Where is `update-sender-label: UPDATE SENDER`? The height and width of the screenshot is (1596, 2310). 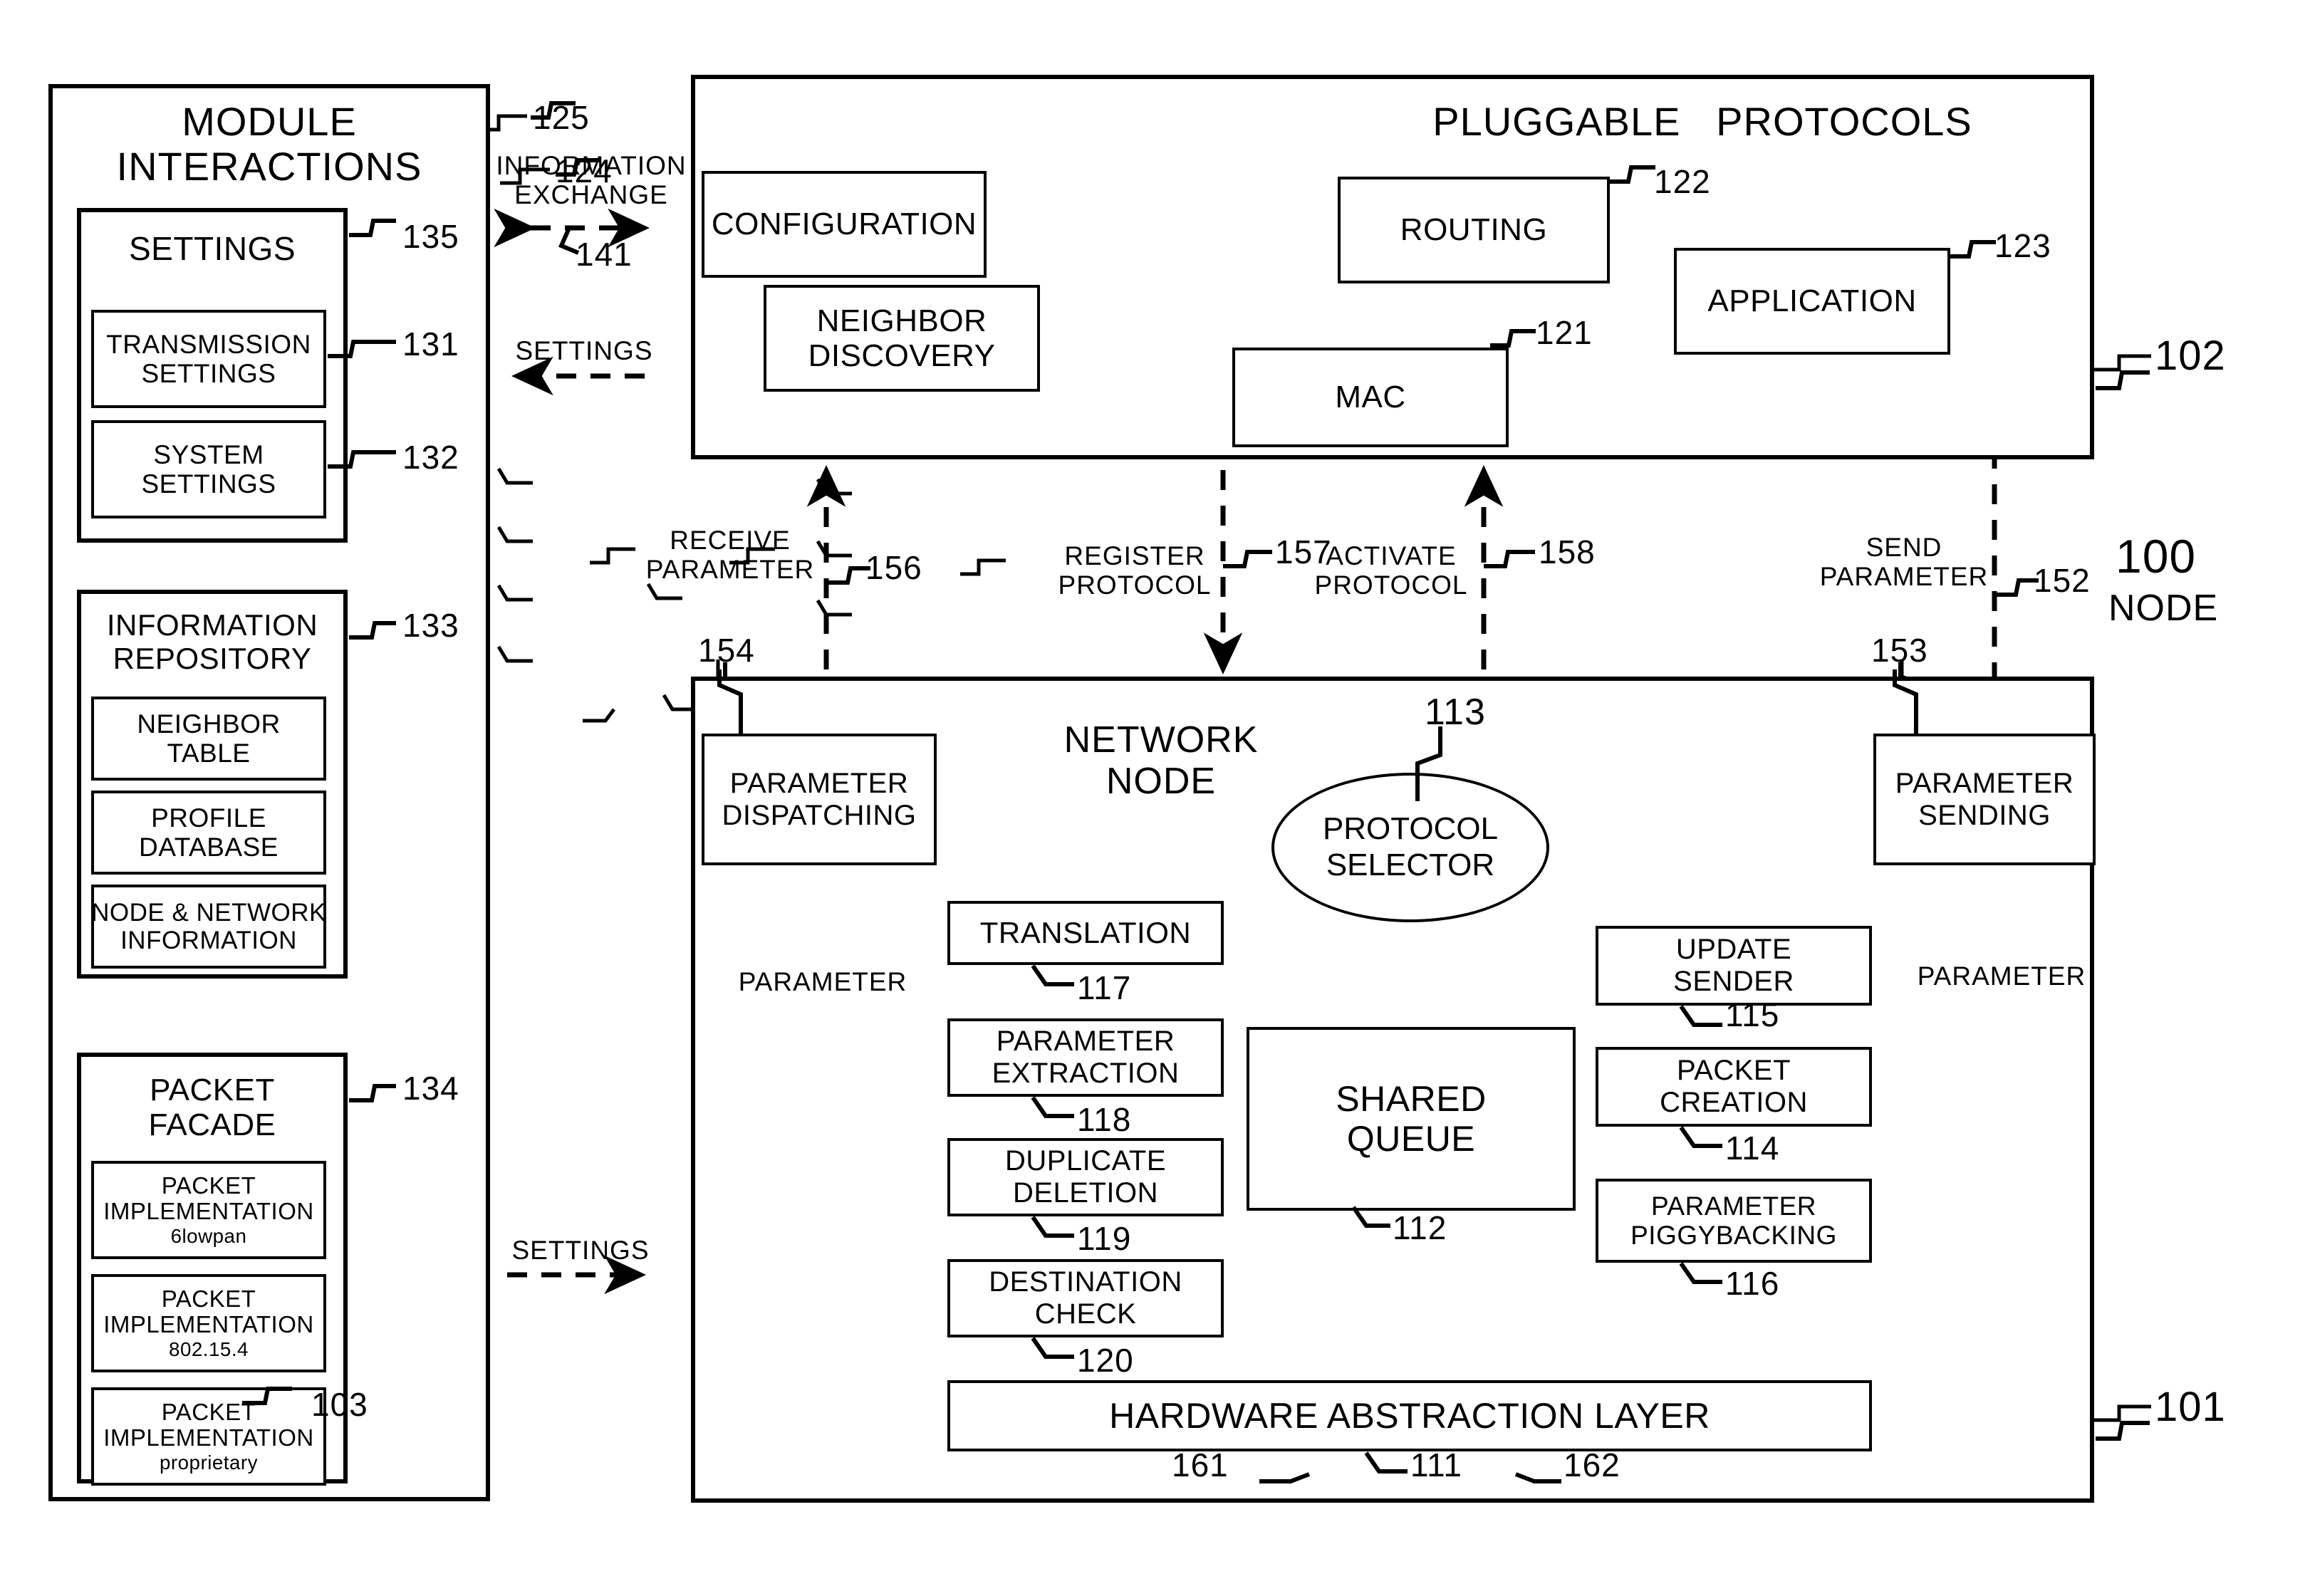 update-sender-label: UPDATE SENDER is located at coordinates (1734, 965).